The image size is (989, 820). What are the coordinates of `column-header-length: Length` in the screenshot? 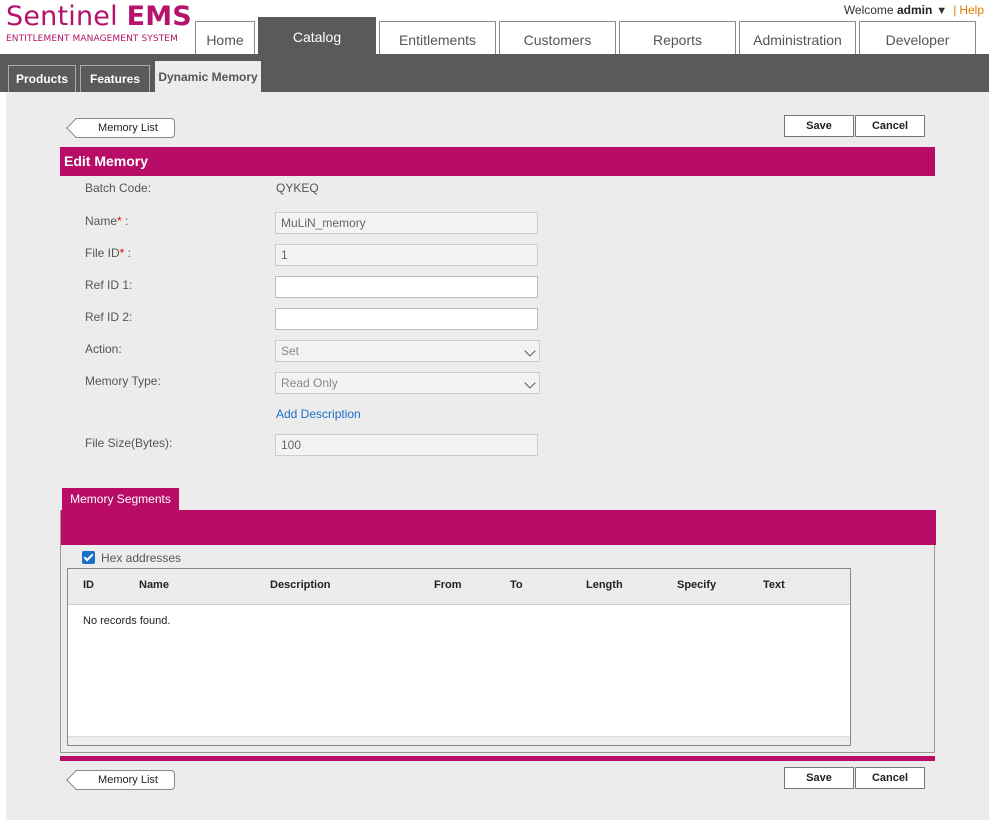 It's located at (604, 585).